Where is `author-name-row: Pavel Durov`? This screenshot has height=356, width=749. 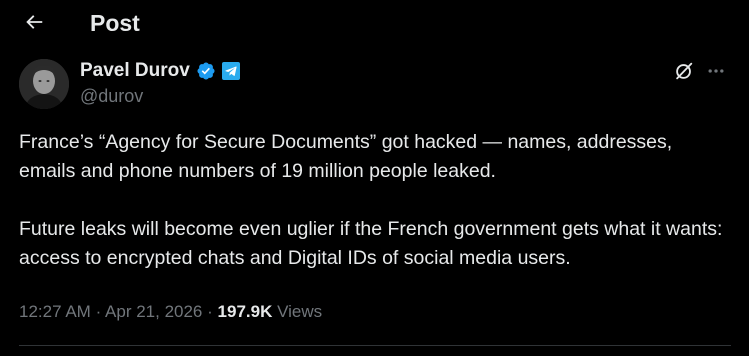
author-name-row: Pavel Durov is located at coordinates (160, 71).